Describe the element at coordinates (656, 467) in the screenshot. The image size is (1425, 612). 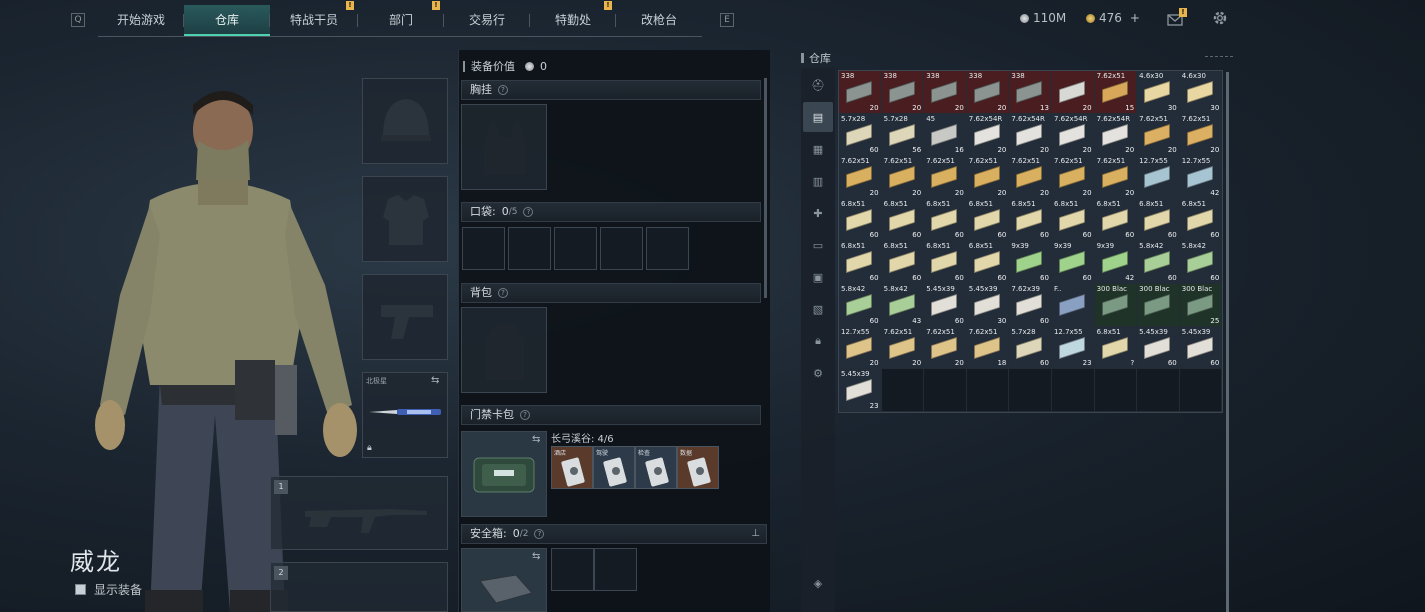
I see `keycard-item: 检查` at that location.